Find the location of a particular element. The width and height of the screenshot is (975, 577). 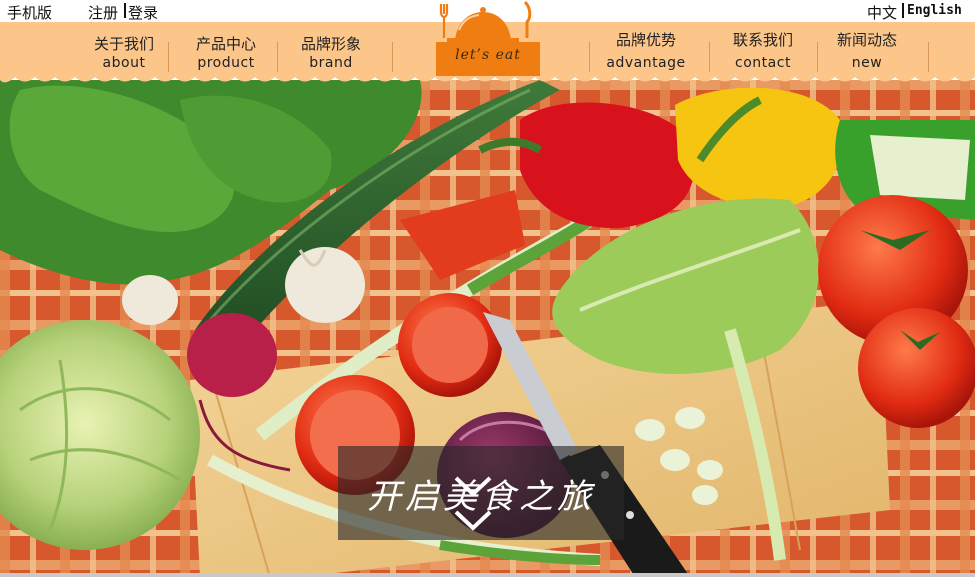

nav-item-news: 新闻动态 new is located at coordinates (867, 51).